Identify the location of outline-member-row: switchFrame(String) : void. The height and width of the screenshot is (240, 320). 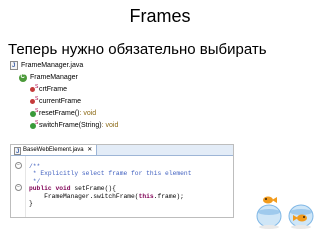
(73, 124).